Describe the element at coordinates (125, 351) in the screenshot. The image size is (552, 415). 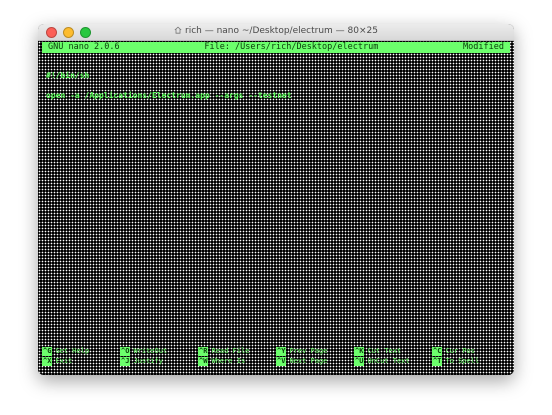
I see `shortcut-key: ^O` at that location.